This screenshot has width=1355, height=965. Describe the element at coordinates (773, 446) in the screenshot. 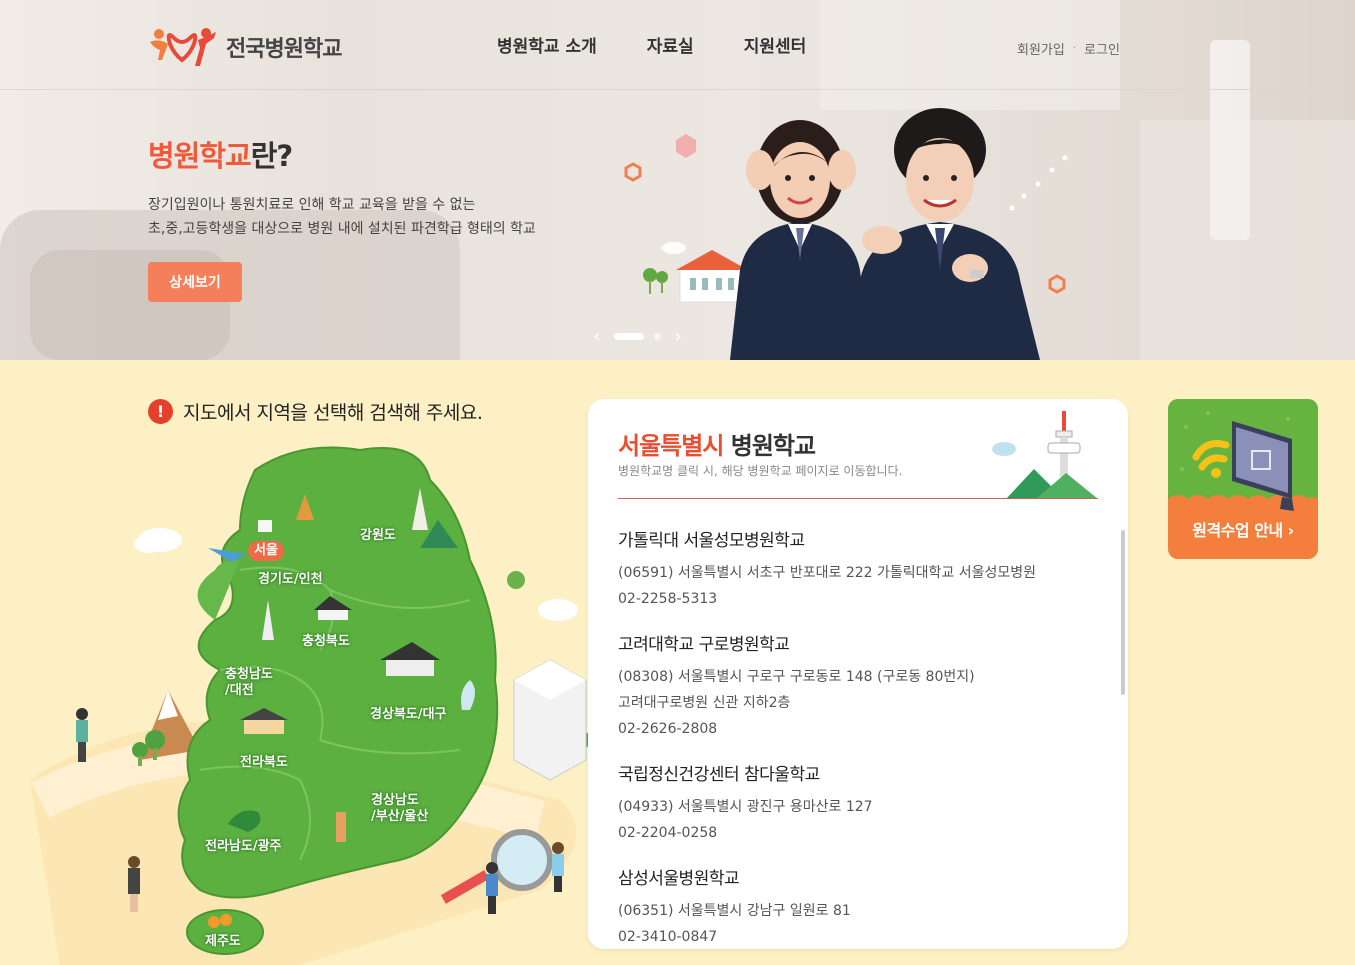

I see `list-title-rest: 병원학교` at that location.